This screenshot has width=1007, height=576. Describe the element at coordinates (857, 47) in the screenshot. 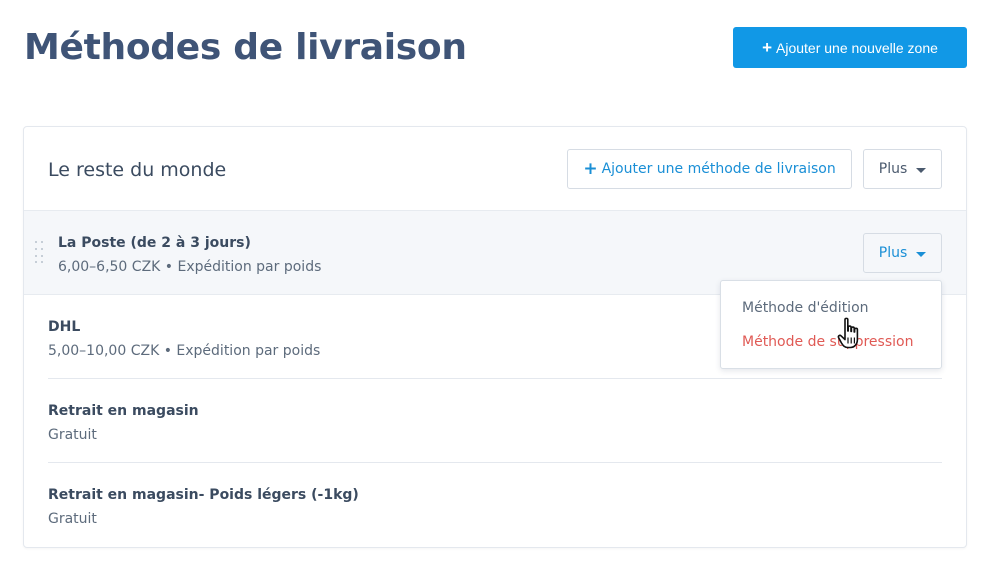

I see `add-zone-button-label: Ajouter une nouvelle zone` at that location.